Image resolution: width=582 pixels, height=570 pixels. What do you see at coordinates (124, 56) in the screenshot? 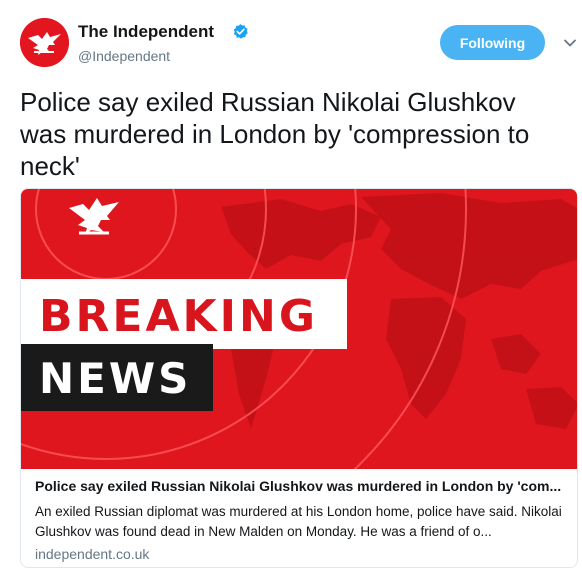
I see `account-handle: @Independent` at bounding box center [124, 56].